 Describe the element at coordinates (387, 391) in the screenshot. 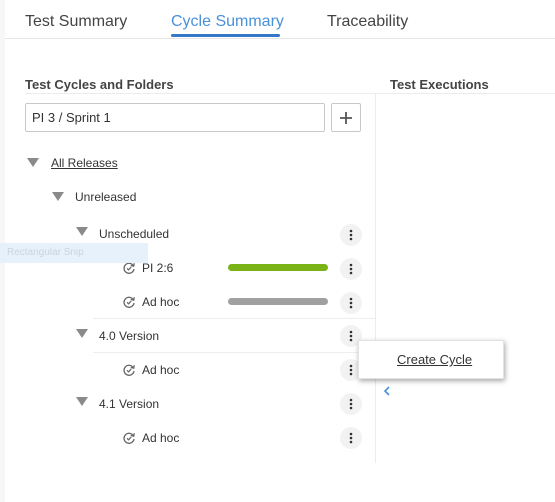

I see `collapse-panel-icon` at that location.